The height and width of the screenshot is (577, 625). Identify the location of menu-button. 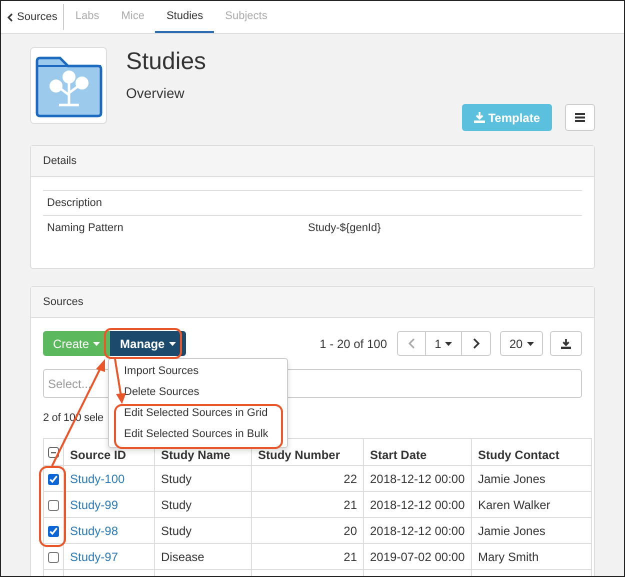
(580, 117).